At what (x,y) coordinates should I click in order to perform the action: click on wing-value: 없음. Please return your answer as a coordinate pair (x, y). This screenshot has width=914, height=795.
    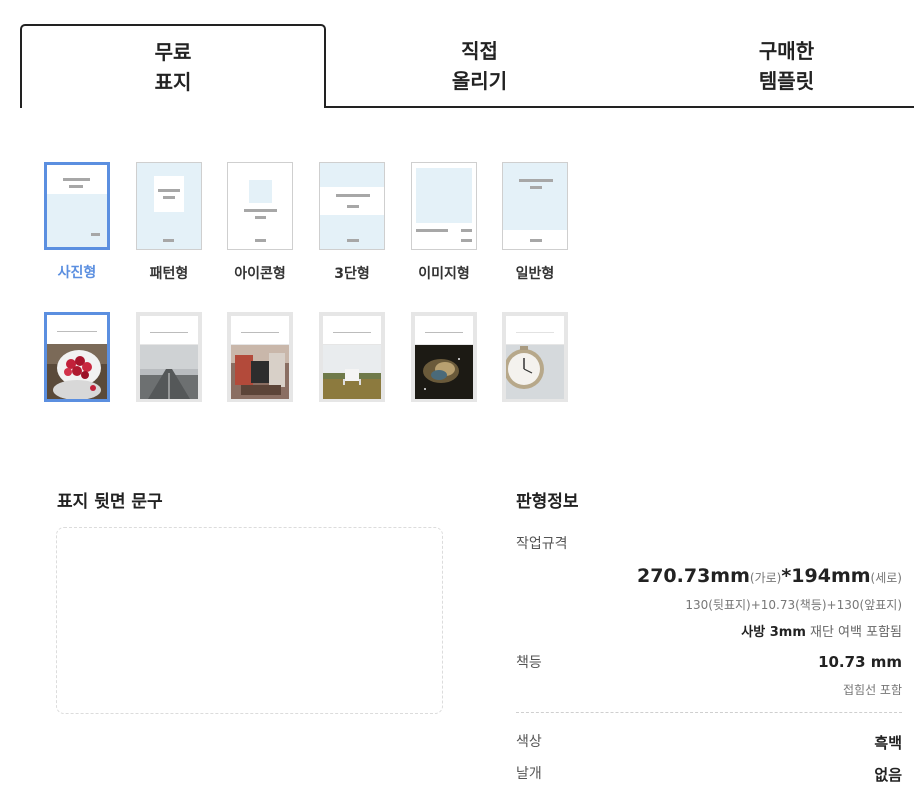
    Looking at the image, I should click on (888, 775).